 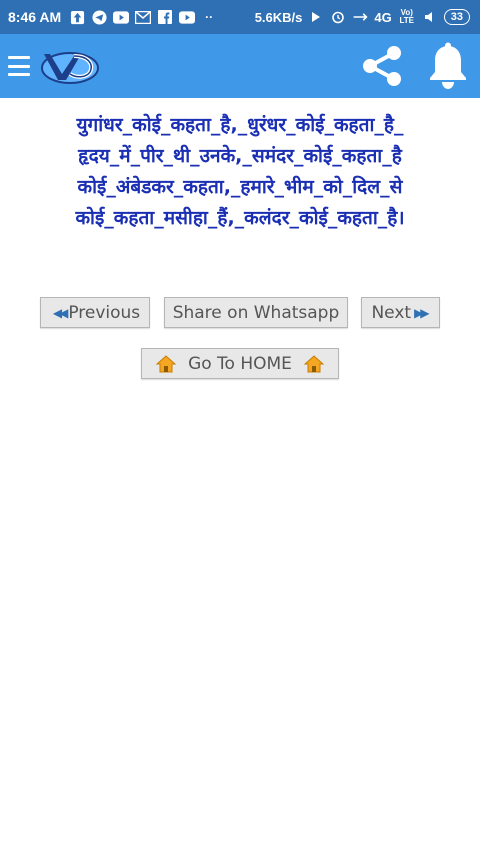 What do you see at coordinates (70, 66) in the screenshot?
I see `app-logo` at bounding box center [70, 66].